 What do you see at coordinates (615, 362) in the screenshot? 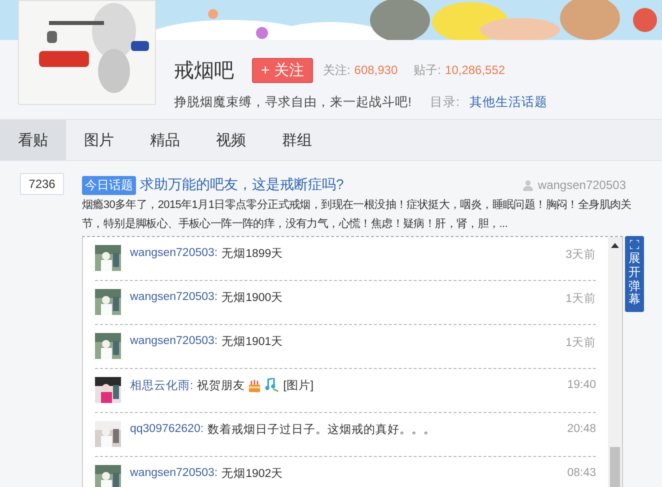
I see `scrollbar` at bounding box center [615, 362].